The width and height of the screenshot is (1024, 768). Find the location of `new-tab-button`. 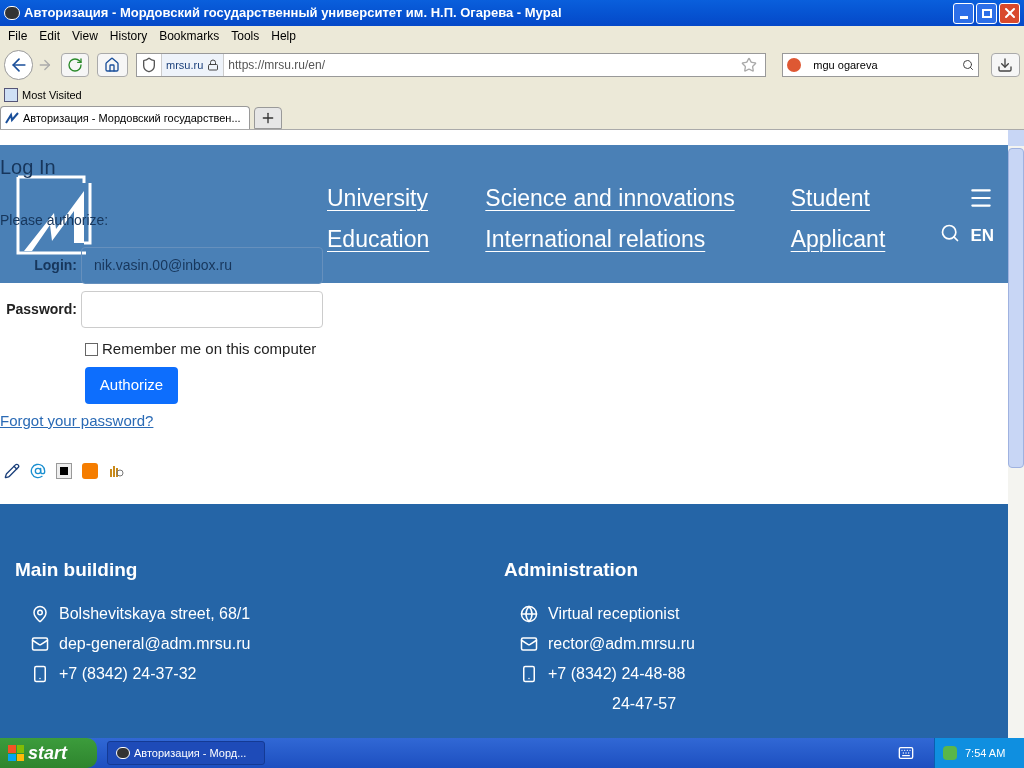

new-tab-button is located at coordinates (268, 118).